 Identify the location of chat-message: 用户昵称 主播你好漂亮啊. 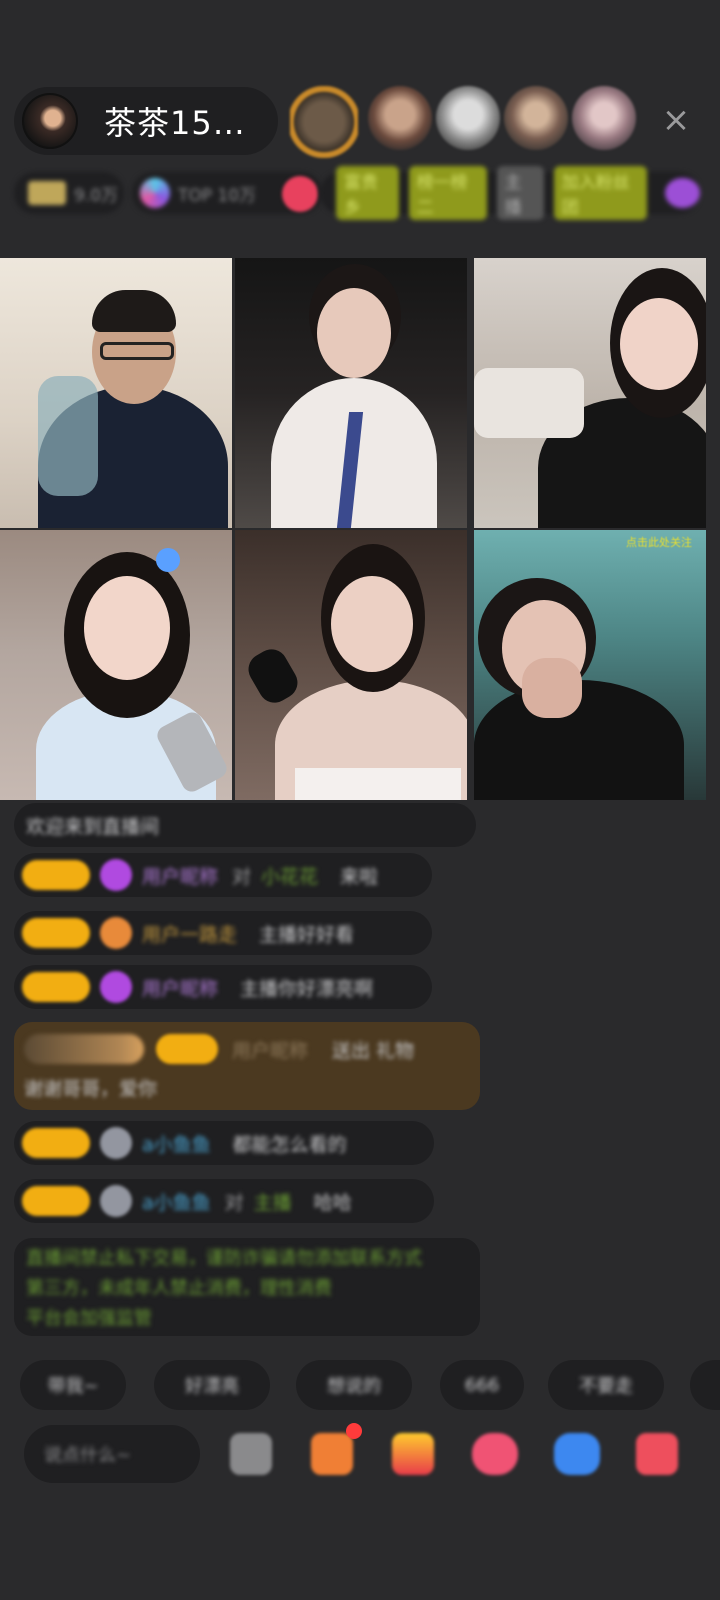
(223, 987).